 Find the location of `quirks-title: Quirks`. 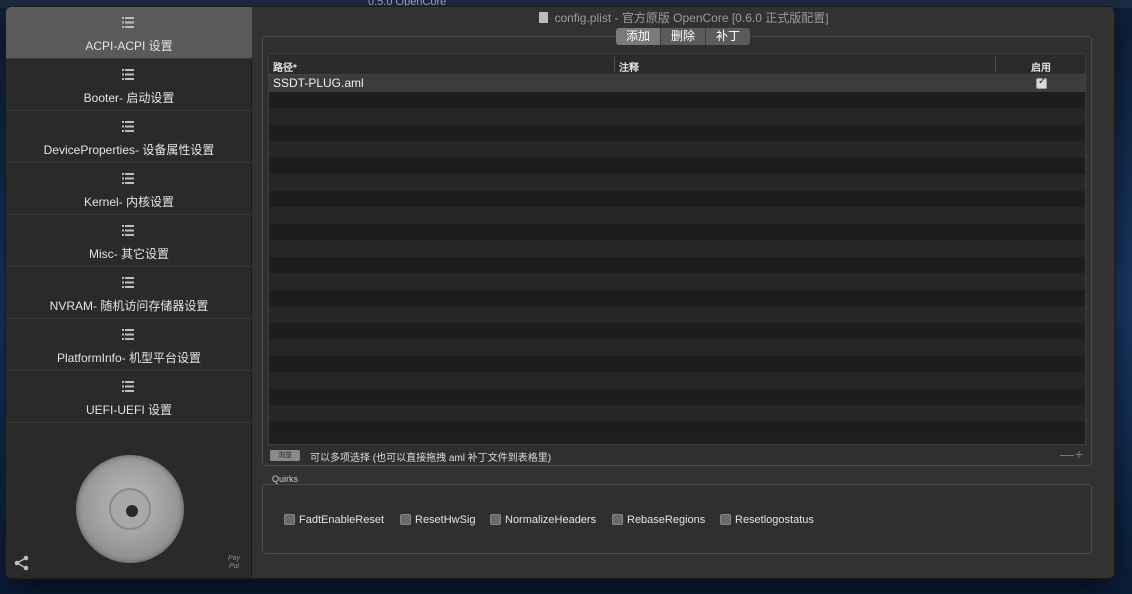

quirks-title: Quirks is located at coordinates (285, 479).